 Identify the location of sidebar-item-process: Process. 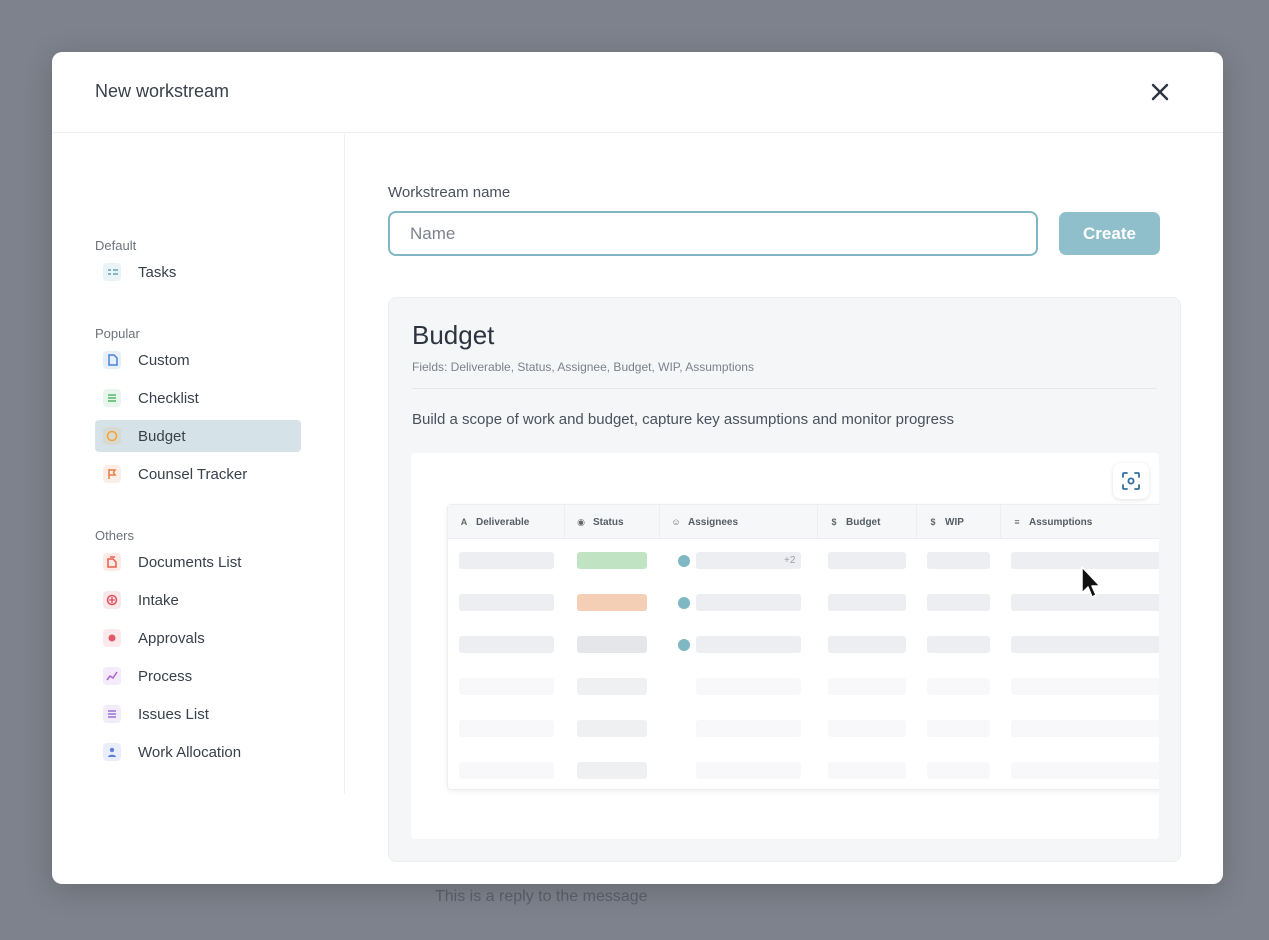
(198, 676).